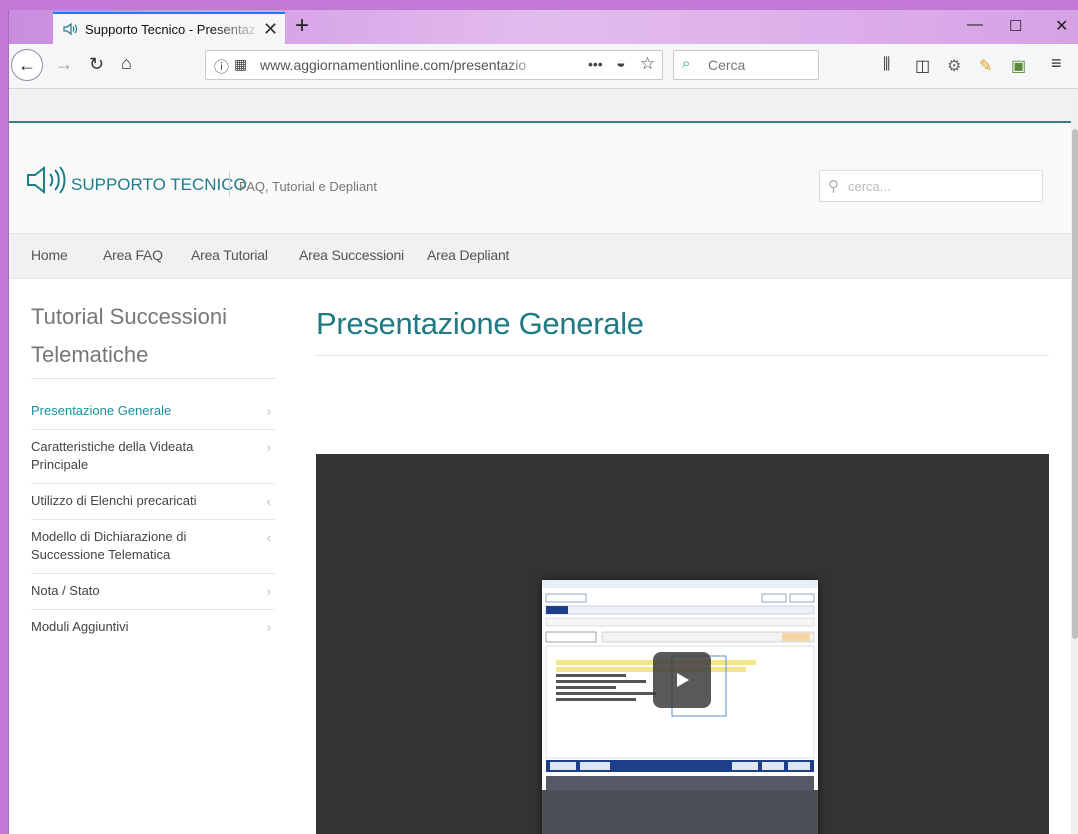 Image resolution: width=1078 pixels, height=834 pixels. Describe the element at coordinates (159, 185) in the screenshot. I see `logo-text: SUPPORTO TECNICO` at that location.